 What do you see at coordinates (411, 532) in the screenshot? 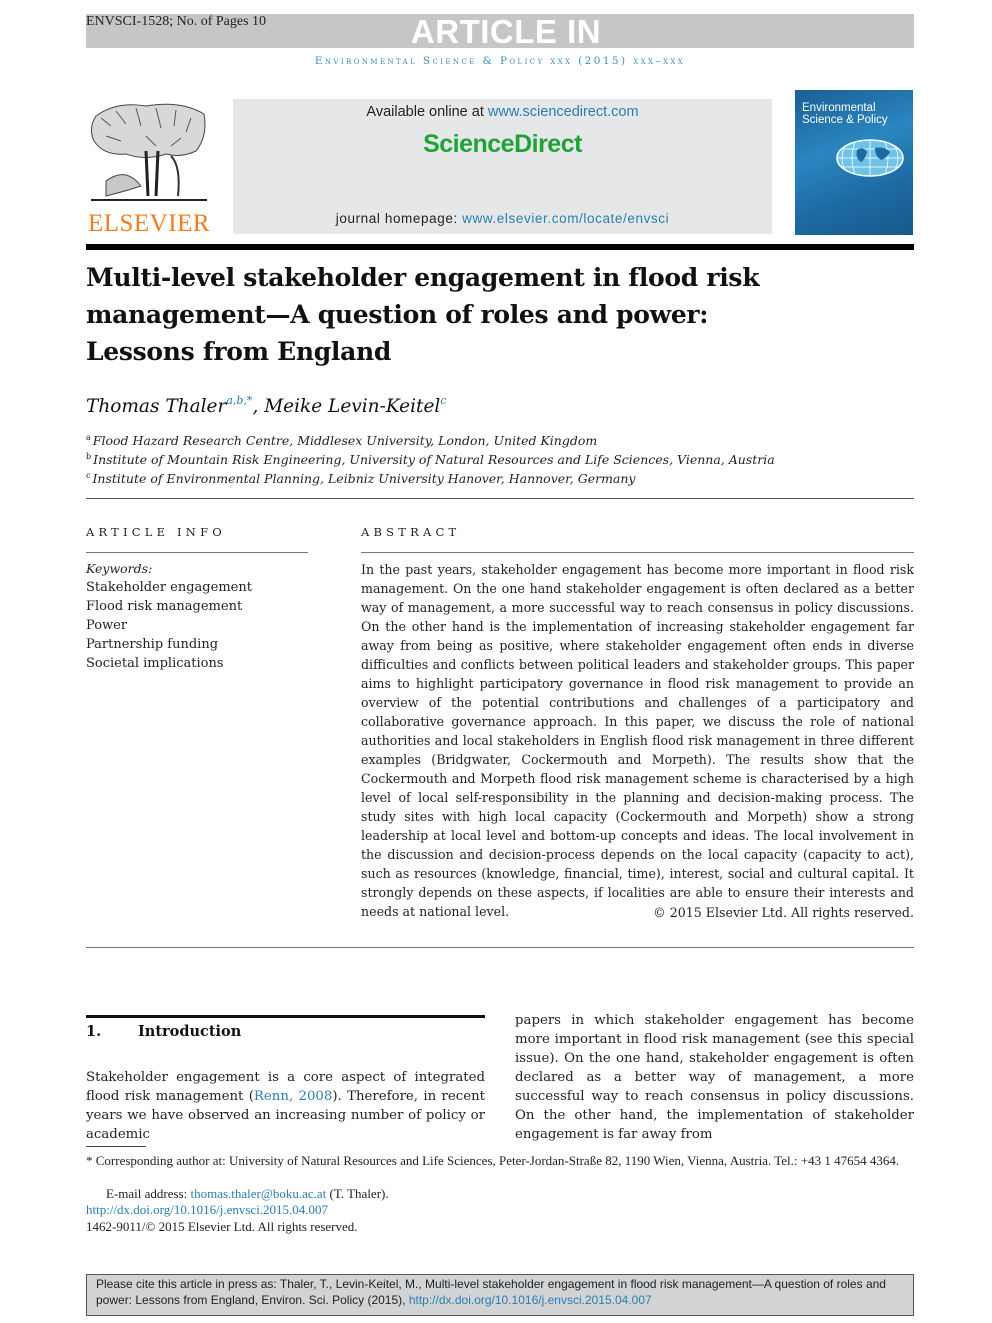
I see `abstract-heading: ABSTRACT` at bounding box center [411, 532].